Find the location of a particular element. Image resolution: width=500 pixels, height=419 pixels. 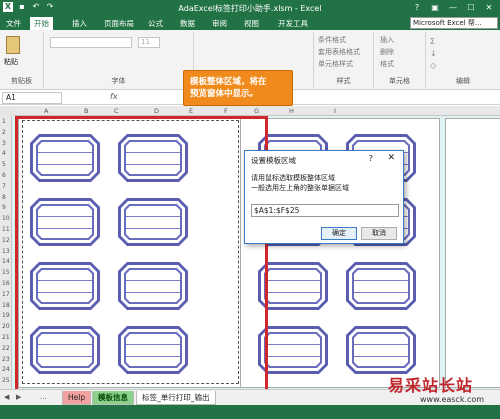

prev-sheet-icon: ◀ is located at coordinates (6, 397).